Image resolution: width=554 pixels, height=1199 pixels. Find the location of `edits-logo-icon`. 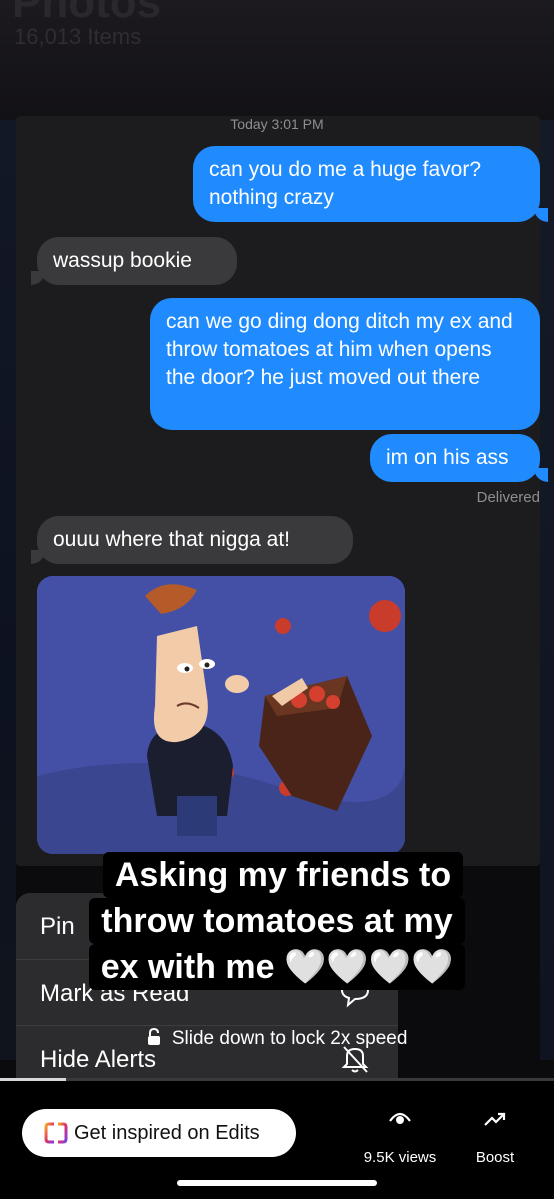

edits-logo-icon is located at coordinates (56, 1133).